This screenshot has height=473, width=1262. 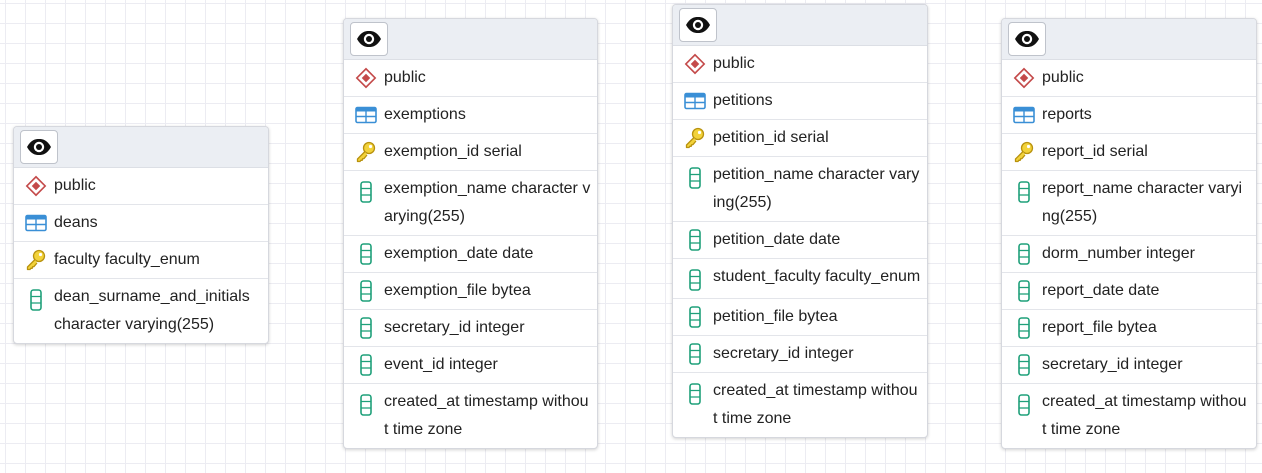 I want to click on column-text: report_id serial, so click(x=1095, y=151).